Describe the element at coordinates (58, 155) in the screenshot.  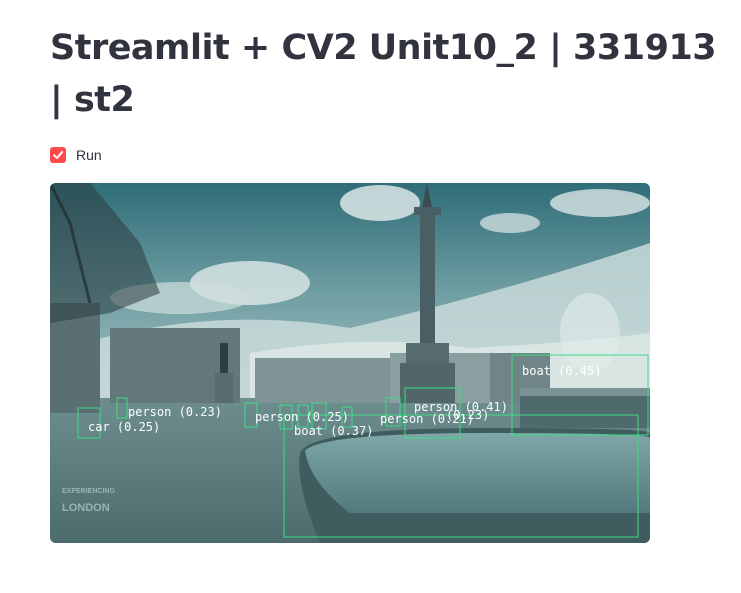
I see `checkbox-checked-icon` at that location.